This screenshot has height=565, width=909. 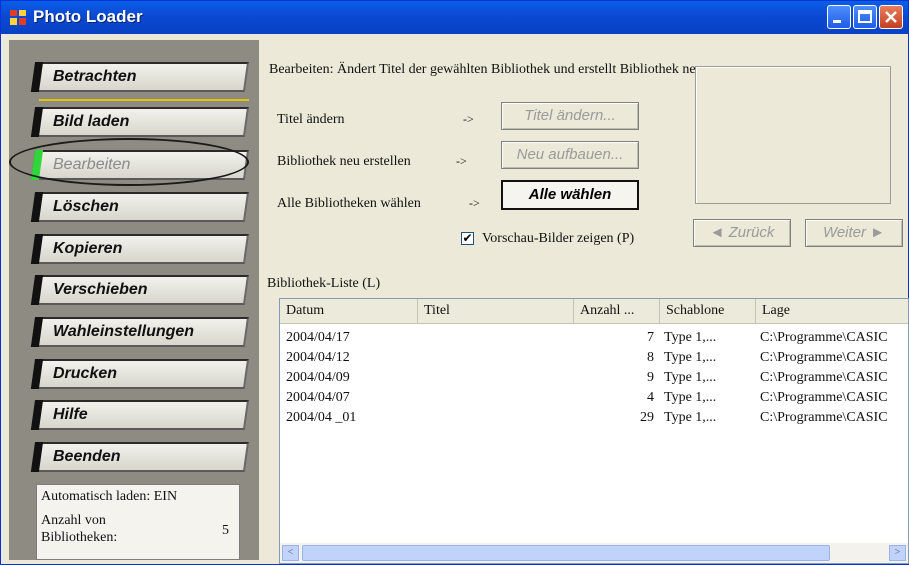 I want to click on column-header-titel: Titel, so click(x=496, y=311).